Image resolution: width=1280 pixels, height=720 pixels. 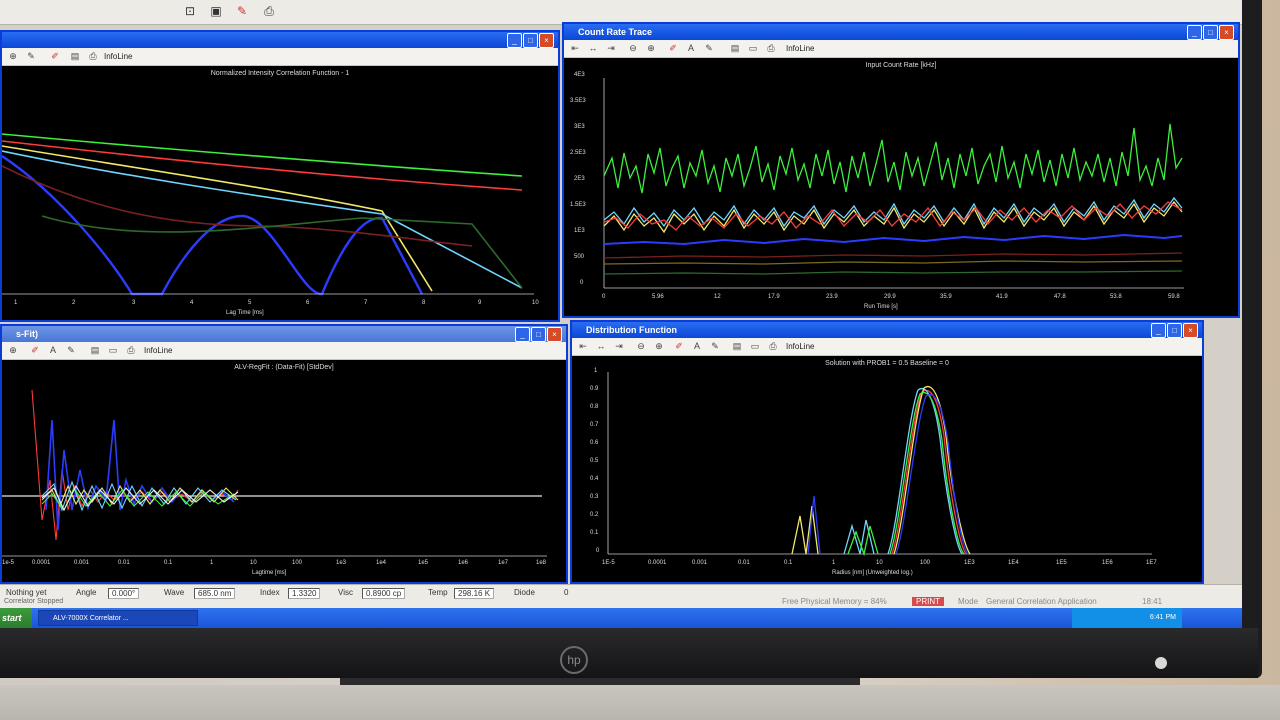 What do you see at coordinates (579, 257) in the screenshot?
I see `y-tick: 500` at bounding box center [579, 257].